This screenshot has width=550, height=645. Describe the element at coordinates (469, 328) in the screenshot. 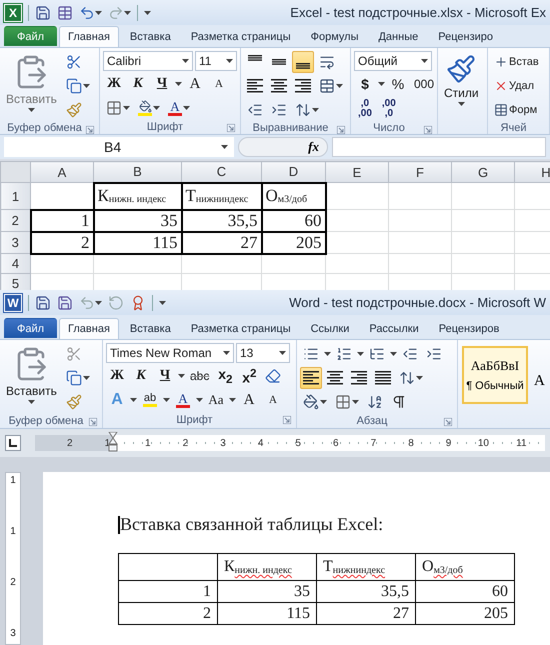

I see `ribbon-tab: Рецензиров` at that location.